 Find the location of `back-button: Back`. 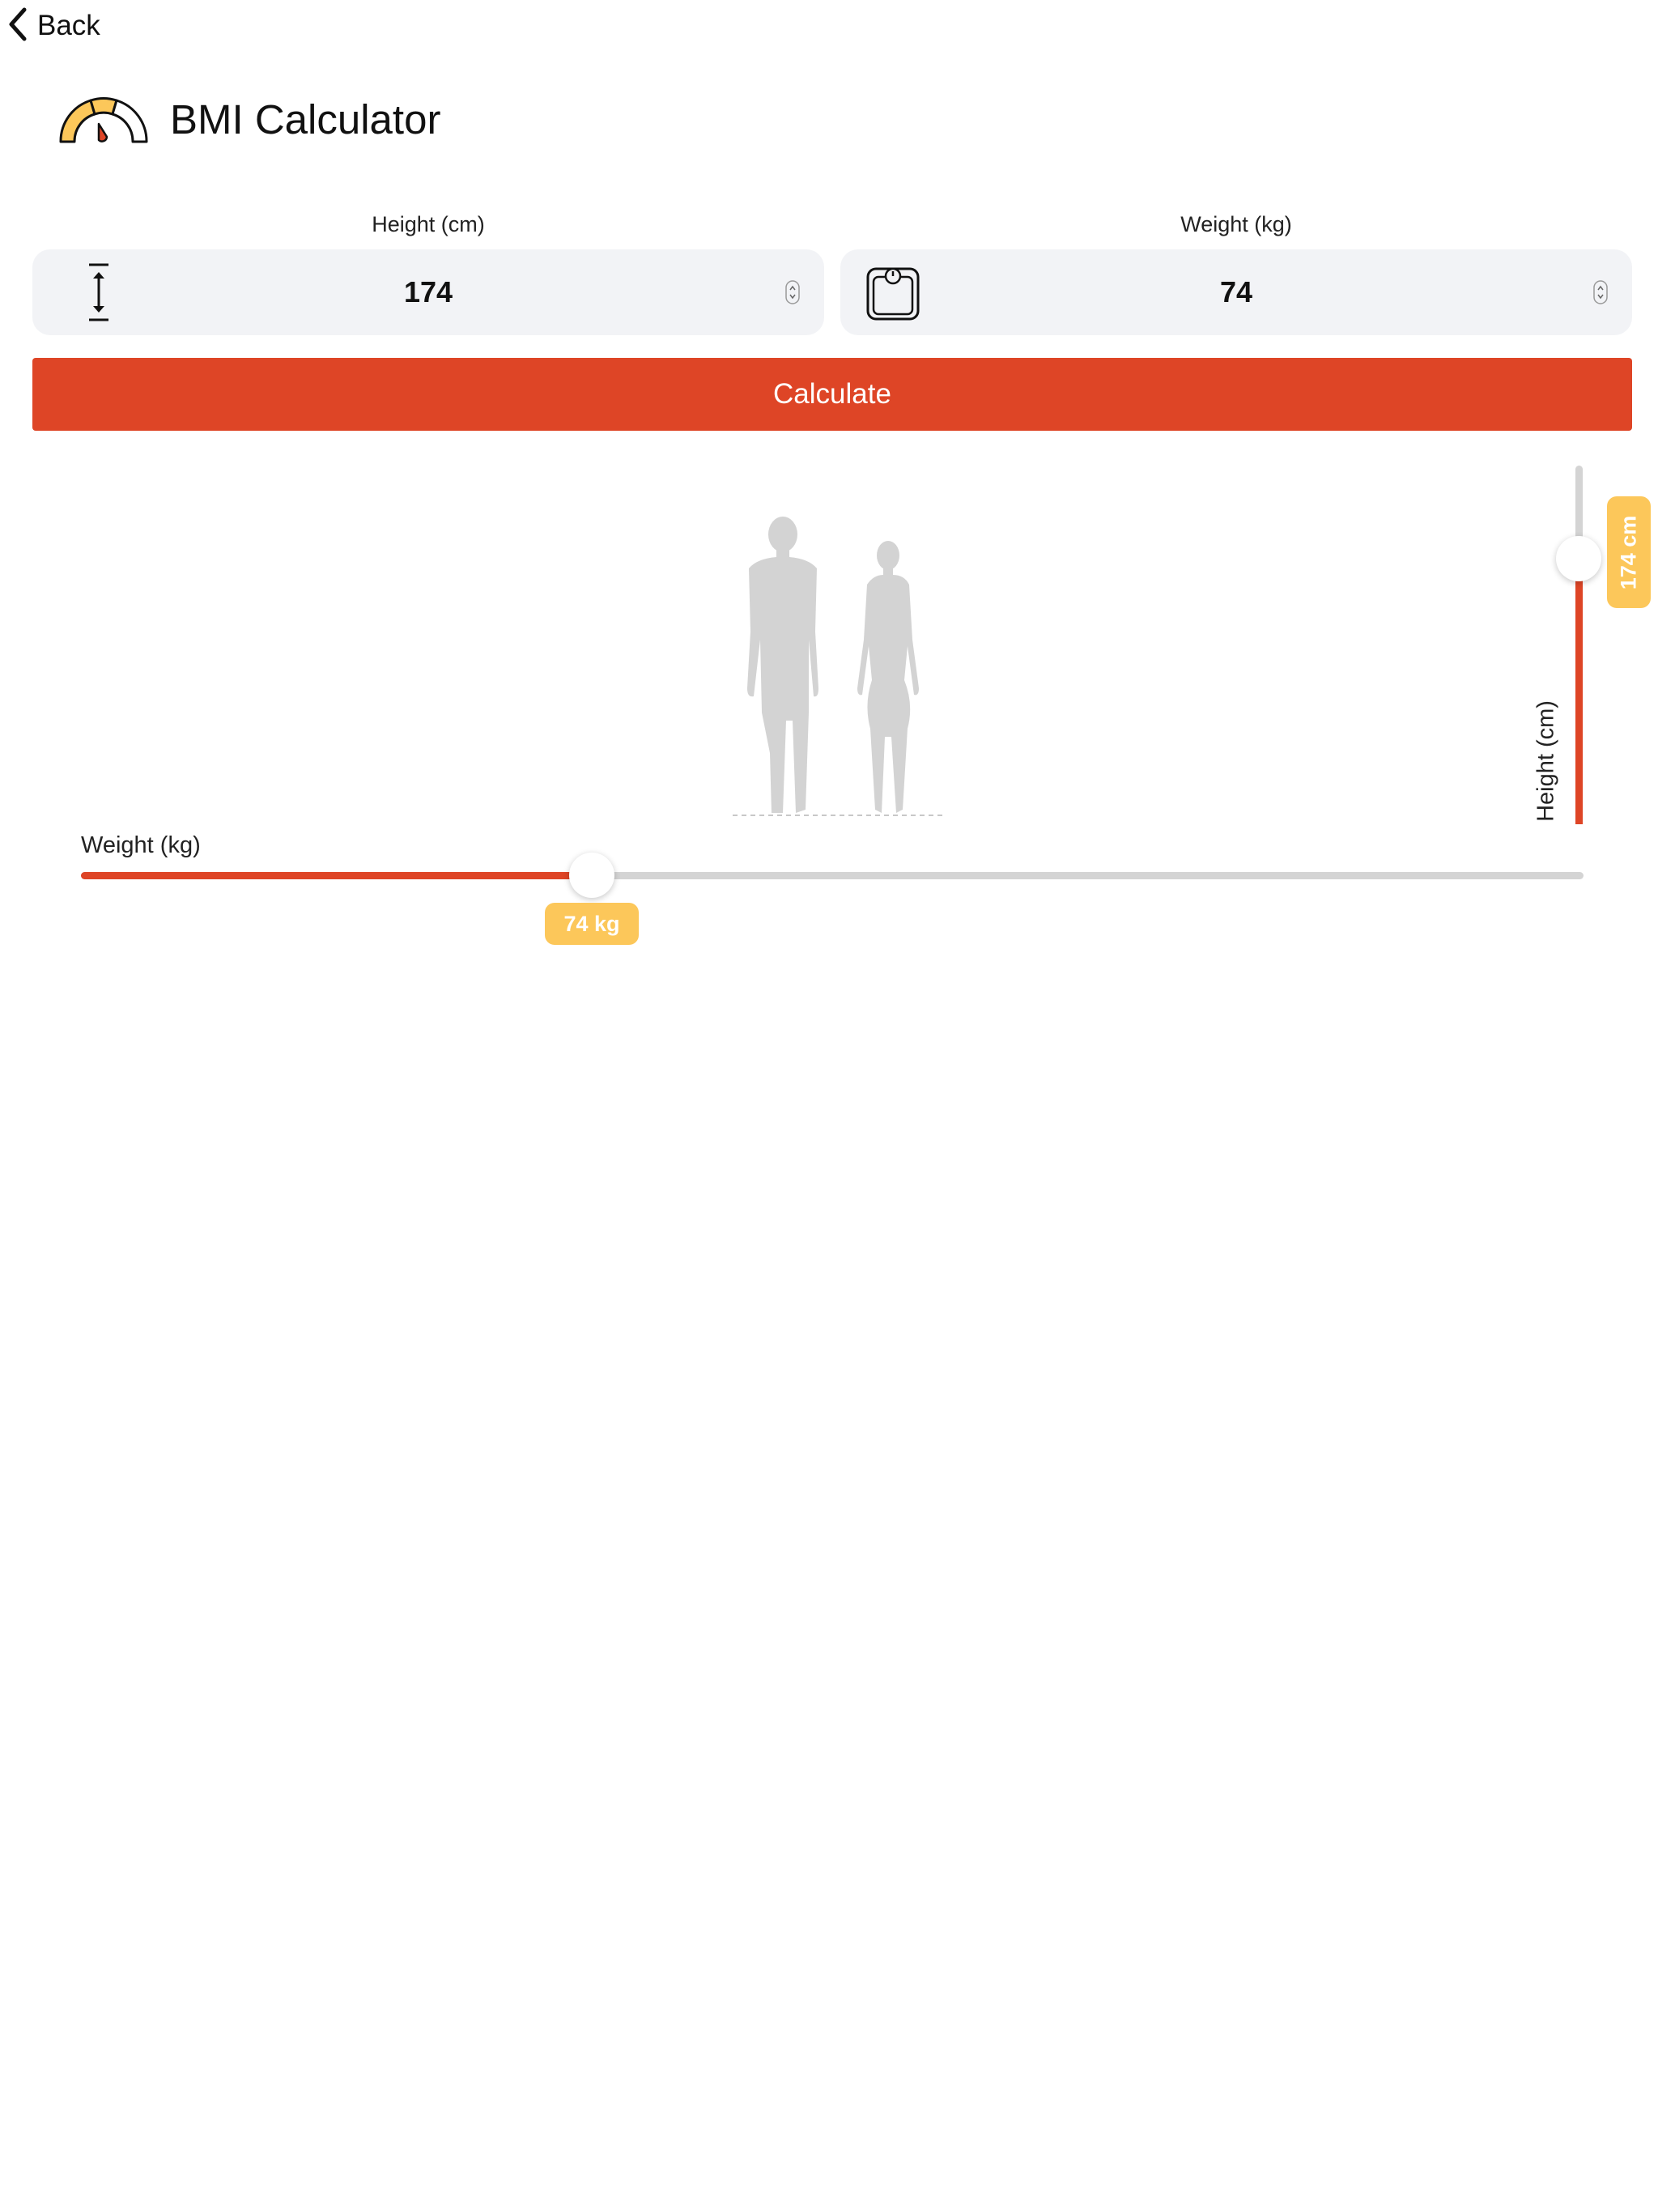

back-button: Back is located at coordinates (53, 26).